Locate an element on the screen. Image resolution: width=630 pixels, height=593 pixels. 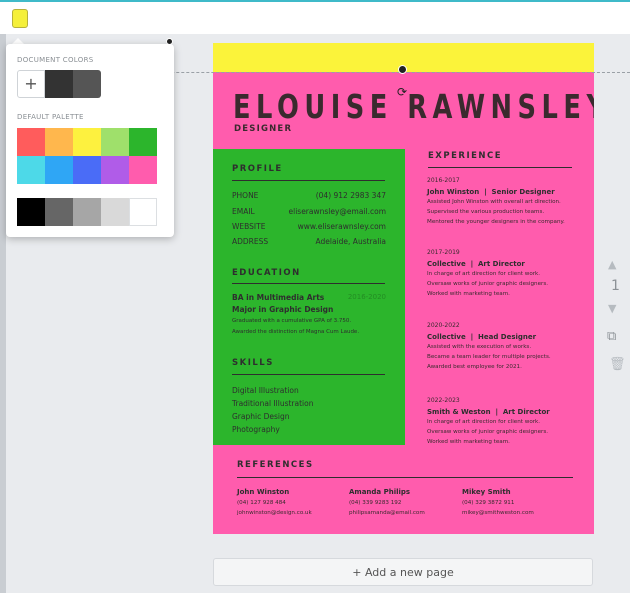
experience-date: 2016-2017 is located at coordinates (443, 180).